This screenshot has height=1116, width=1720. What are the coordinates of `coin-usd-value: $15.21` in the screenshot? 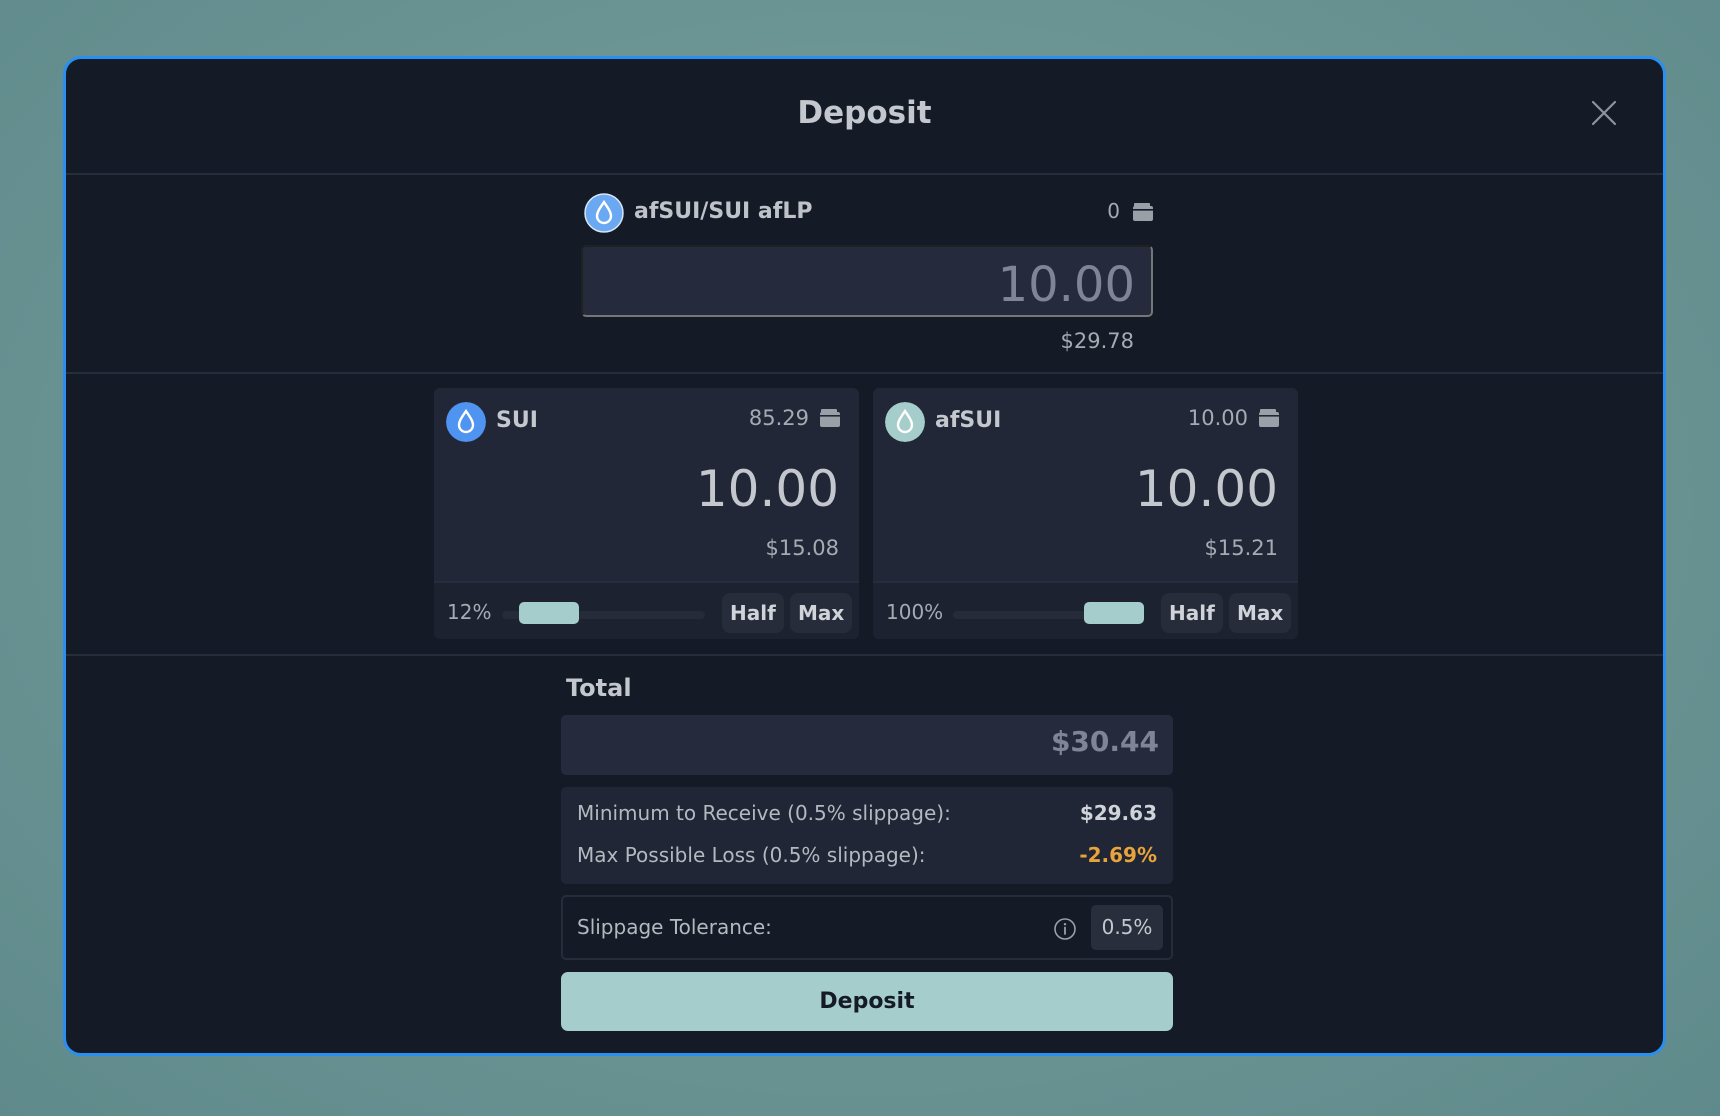 It's located at (1241, 548).